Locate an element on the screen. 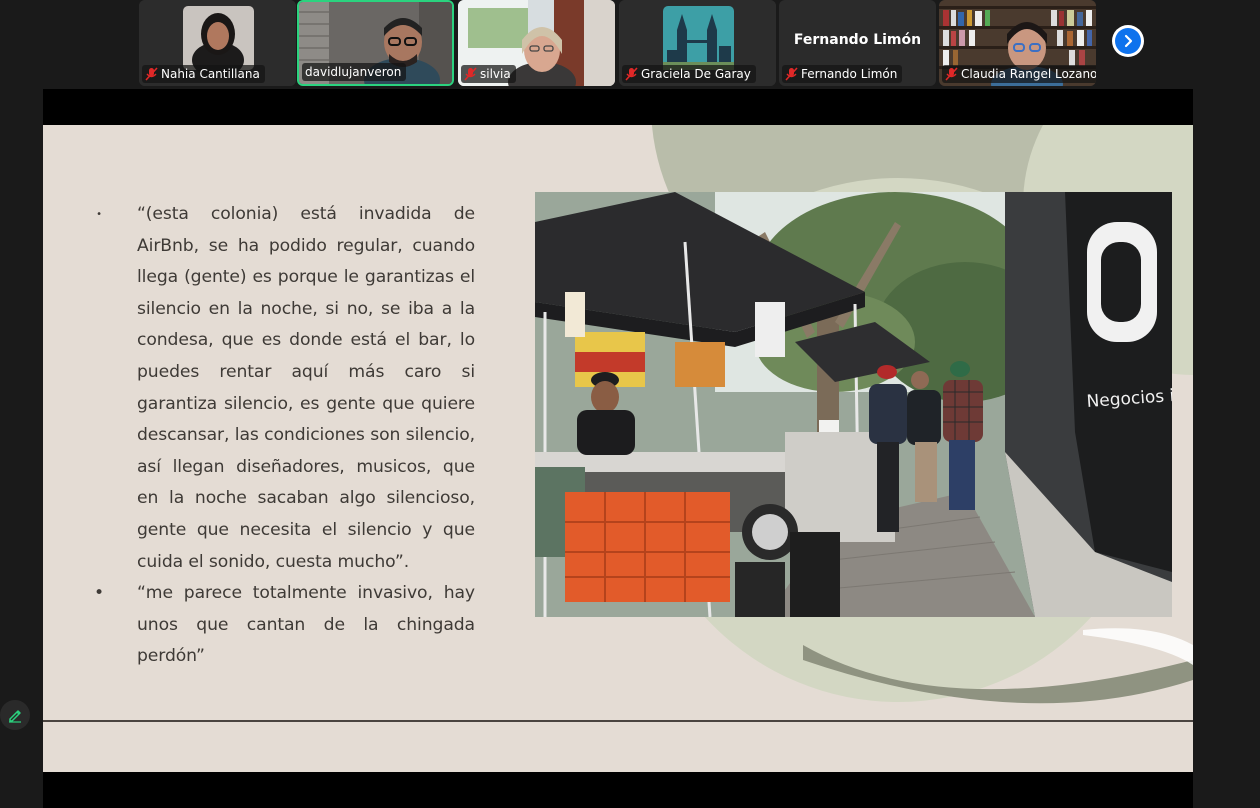 The image size is (1260, 808). chevron-right-icon is located at coordinates (1128, 41).